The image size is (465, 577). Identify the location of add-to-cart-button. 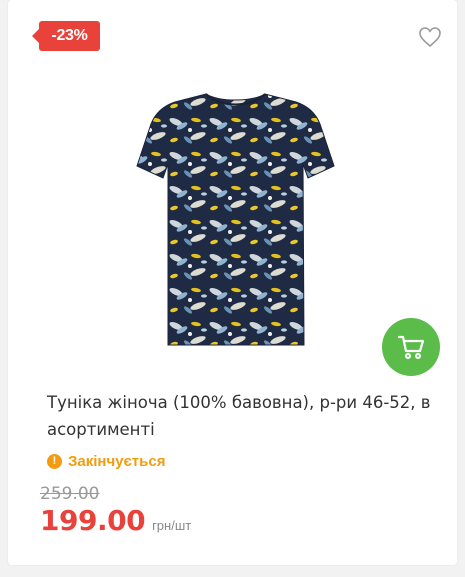
(411, 347).